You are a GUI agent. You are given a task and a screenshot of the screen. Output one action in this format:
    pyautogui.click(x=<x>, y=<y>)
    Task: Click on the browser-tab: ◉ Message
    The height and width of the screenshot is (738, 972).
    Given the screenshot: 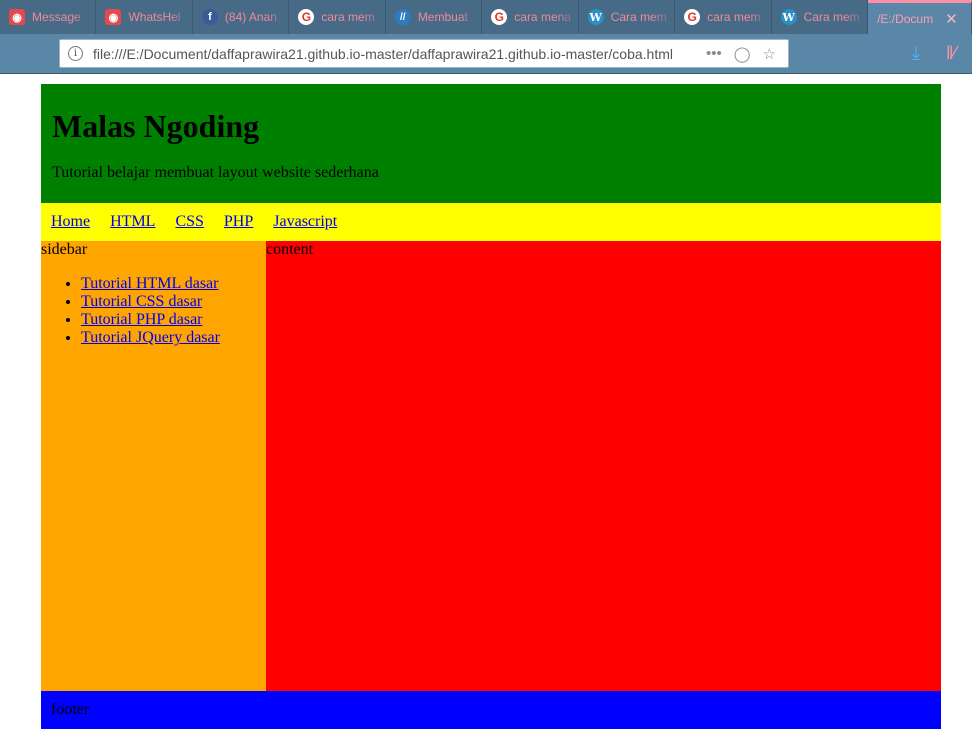 What is the action you would take?
    pyautogui.click(x=48, y=17)
    